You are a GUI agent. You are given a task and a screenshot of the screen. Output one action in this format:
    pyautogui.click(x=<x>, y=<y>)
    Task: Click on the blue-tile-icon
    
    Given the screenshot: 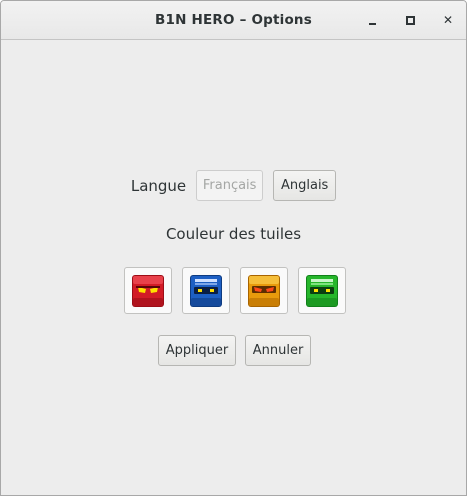 What is the action you would take?
    pyautogui.click(x=206, y=290)
    